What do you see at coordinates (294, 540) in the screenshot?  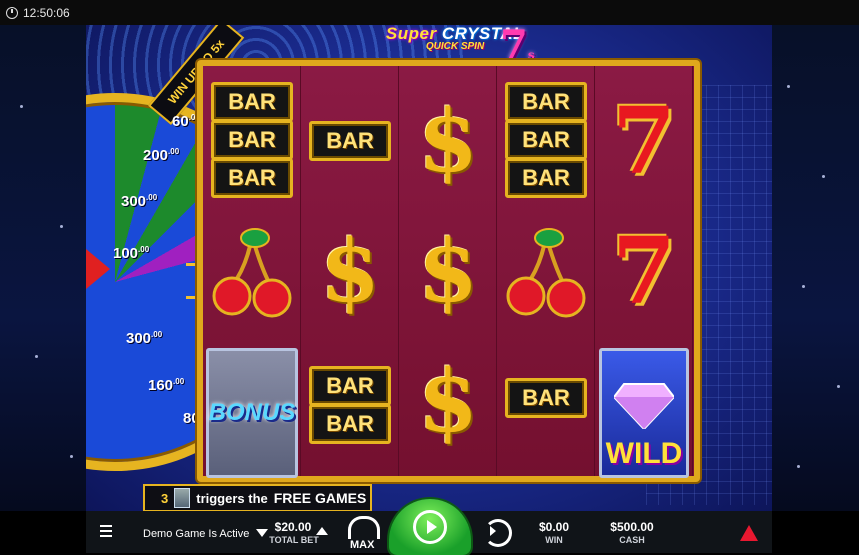 I see `total-bet-label: TOTAL BET` at bounding box center [294, 540].